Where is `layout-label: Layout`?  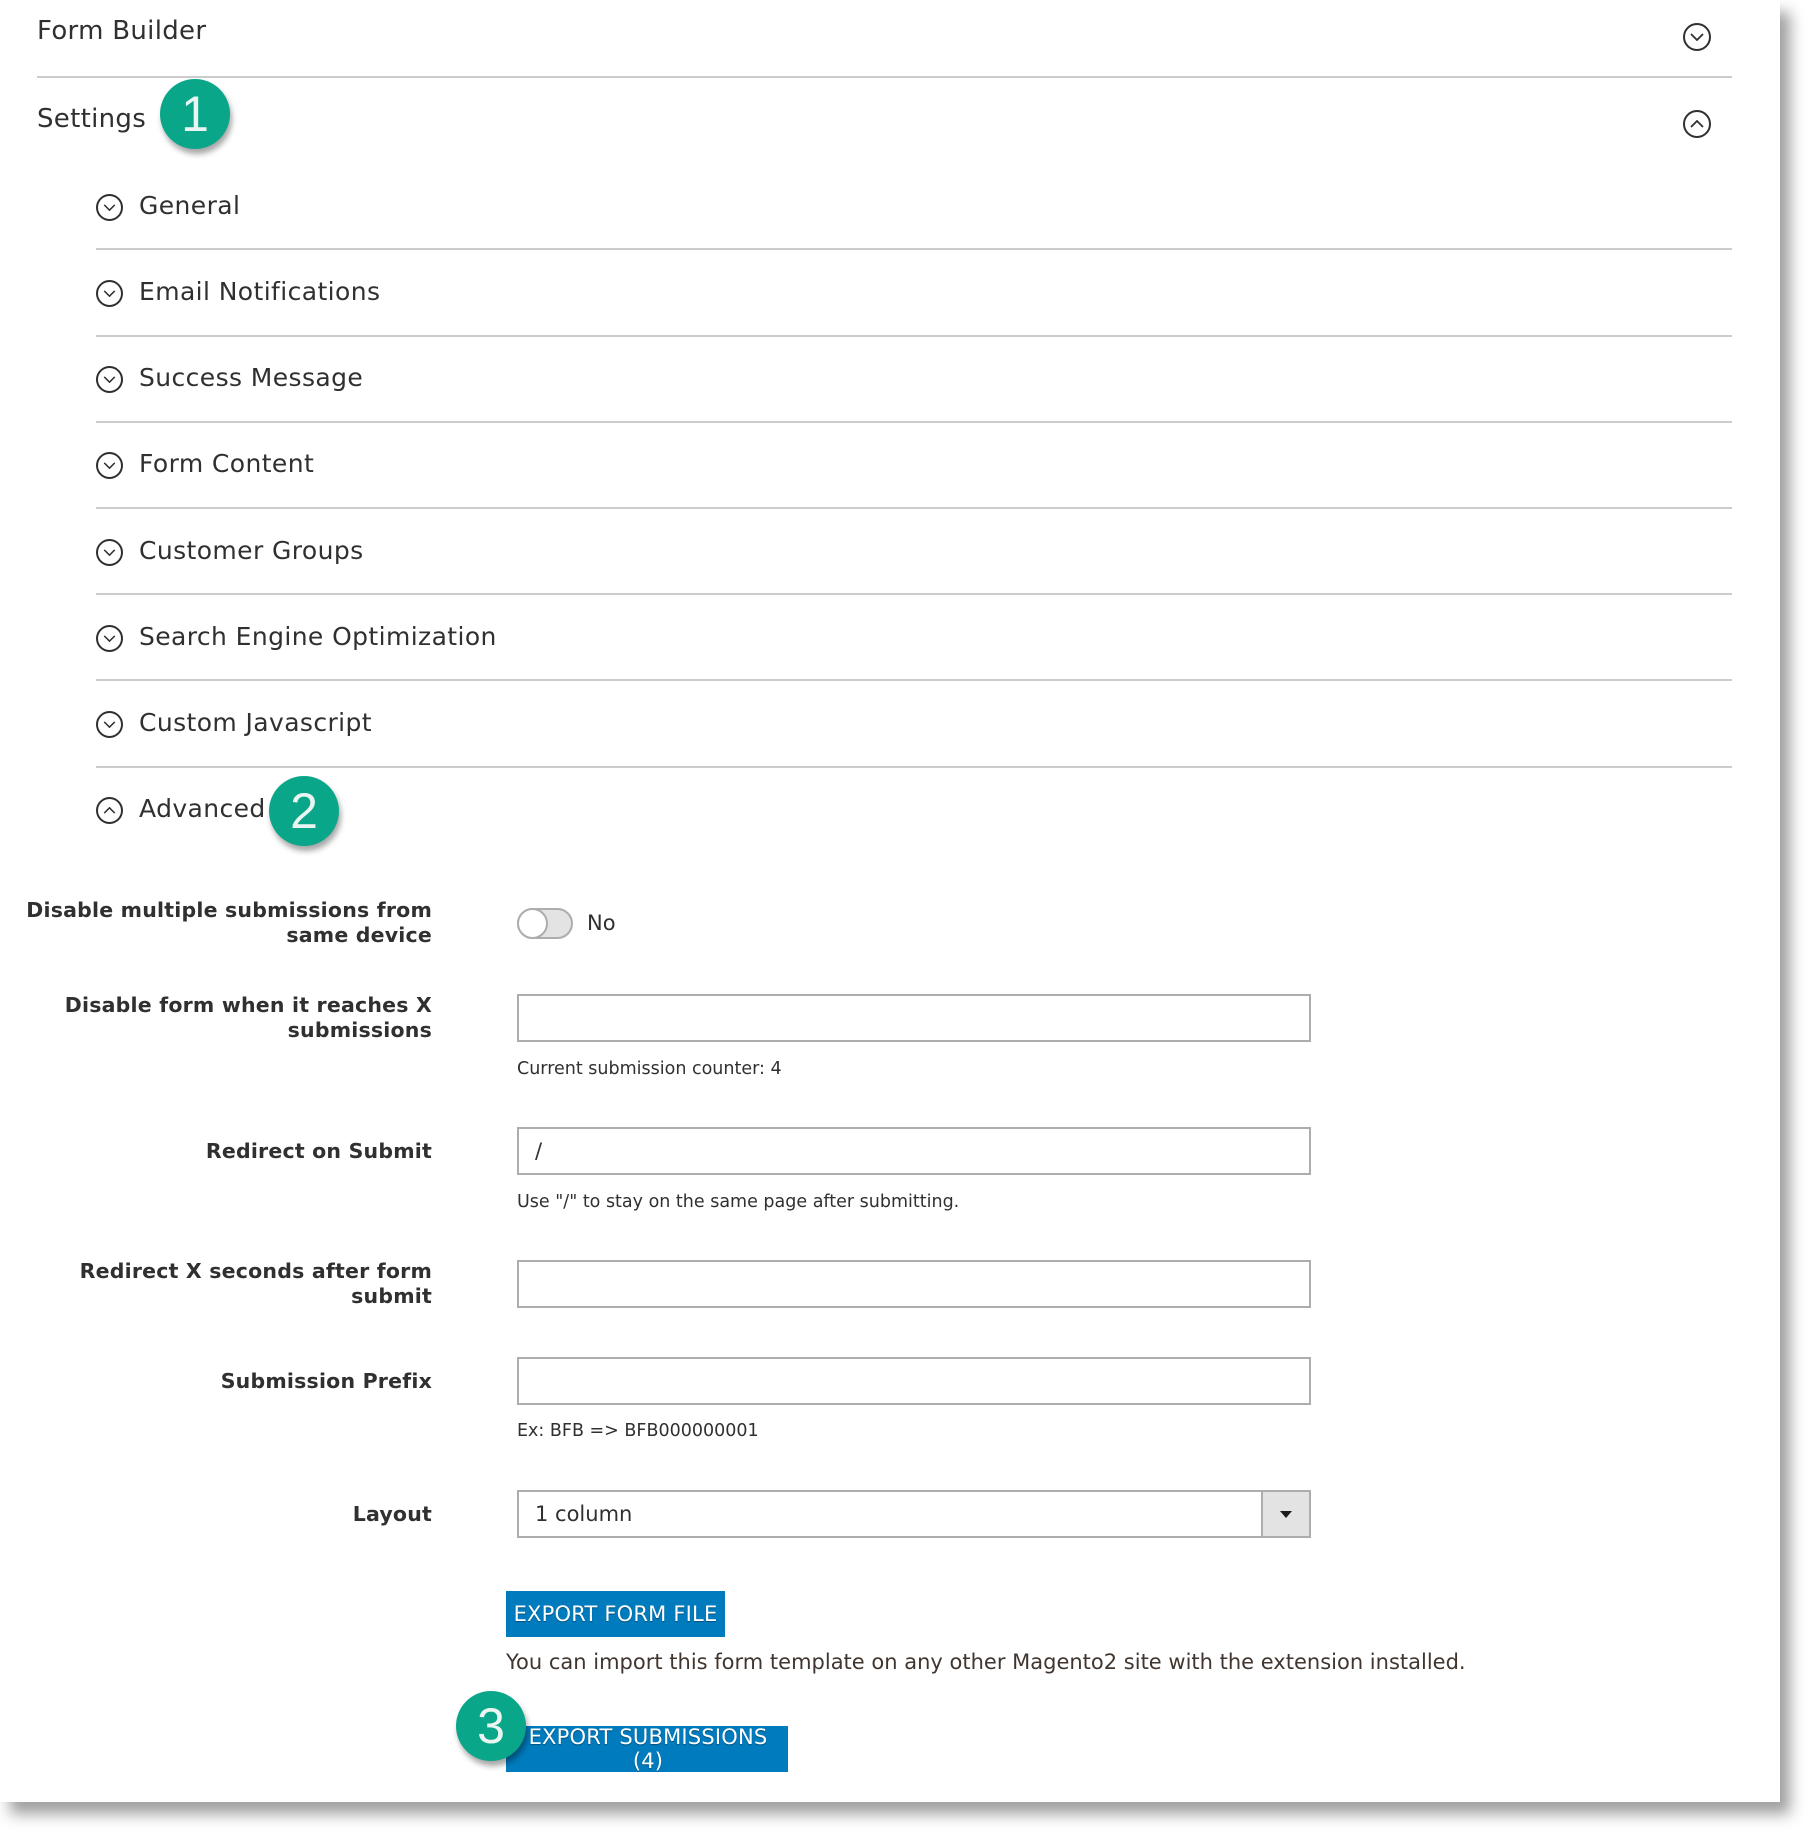
layout-label: Layout is located at coordinates (392, 1514).